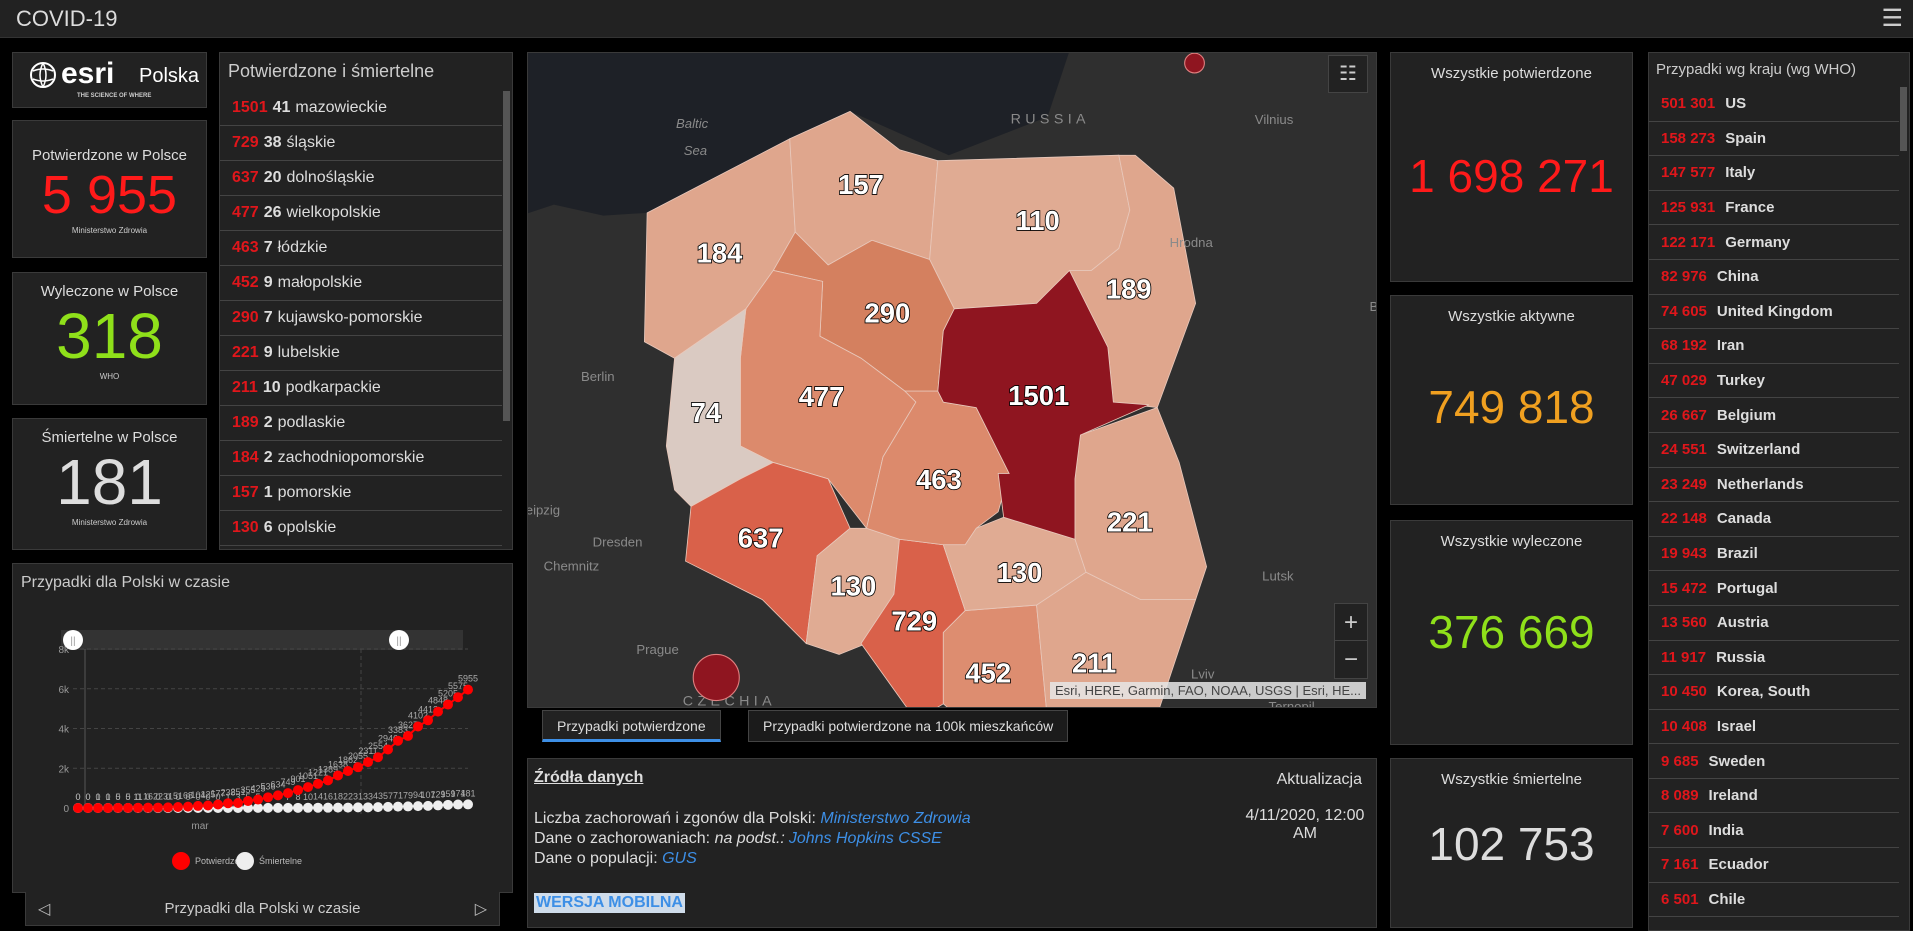 The height and width of the screenshot is (931, 1913). I want to click on hamburger-icon: ☰, so click(1892, 18).